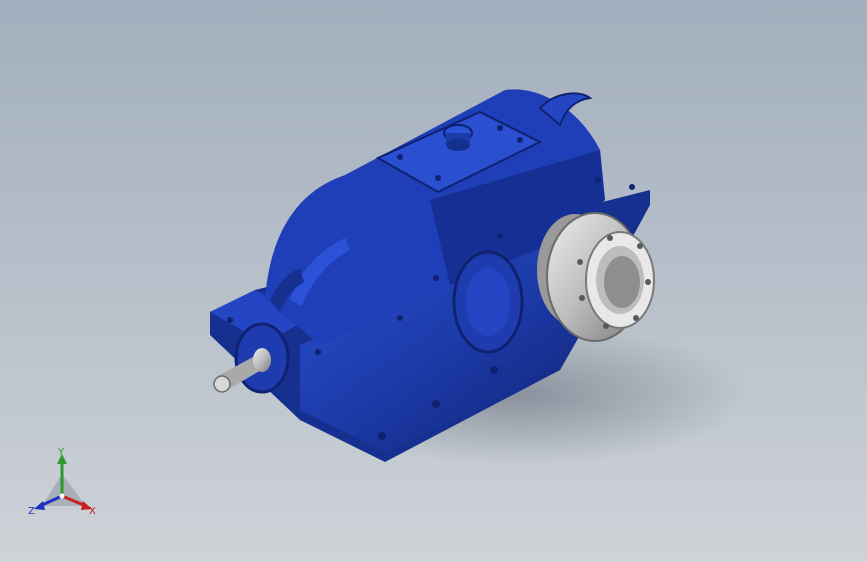  What do you see at coordinates (92, 511) in the screenshot?
I see `axis-x-label: X` at bounding box center [92, 511].